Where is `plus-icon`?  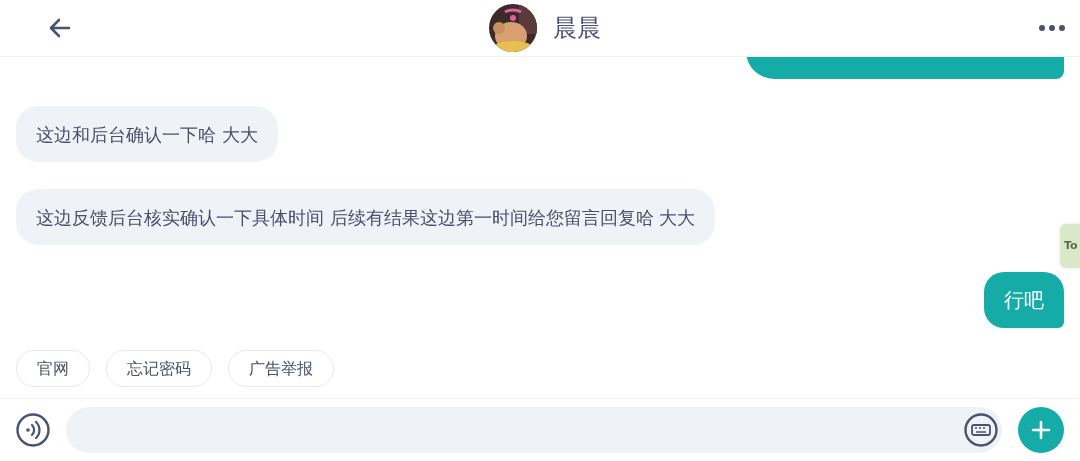
plus-icon is located at coordinates (1041, 430).